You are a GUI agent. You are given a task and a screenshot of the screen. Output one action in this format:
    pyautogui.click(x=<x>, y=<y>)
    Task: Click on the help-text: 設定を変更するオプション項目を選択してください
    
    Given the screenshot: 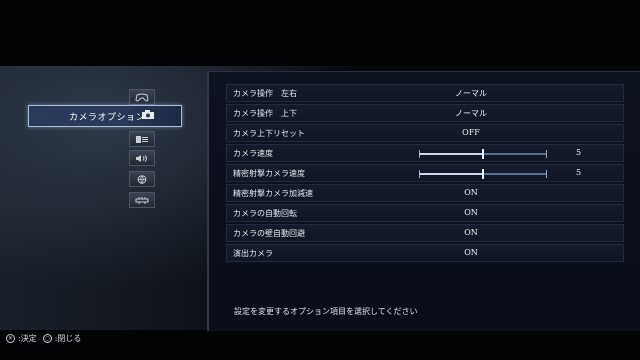 What is the action you would take?
    pyautogui.click(x=326, y=311)
    